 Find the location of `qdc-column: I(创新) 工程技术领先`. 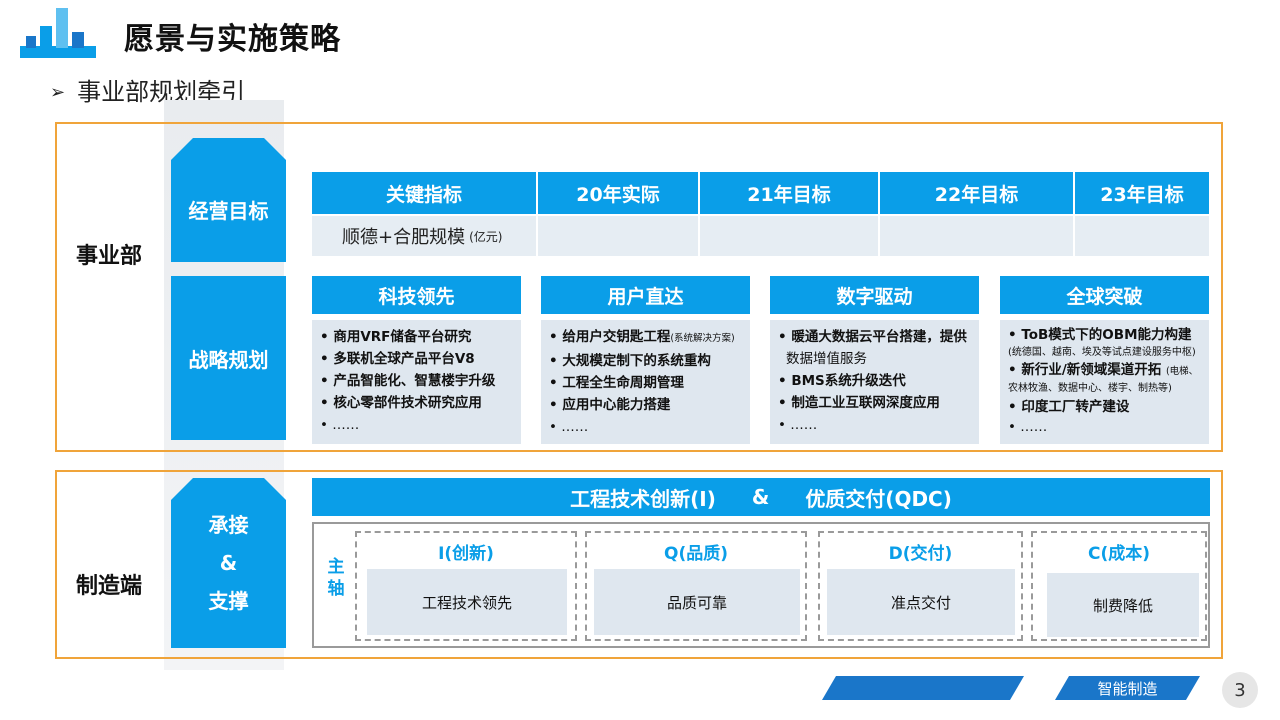

qdc-column: I(创新) 工程技术领先 is located at coordinates (466, 586).